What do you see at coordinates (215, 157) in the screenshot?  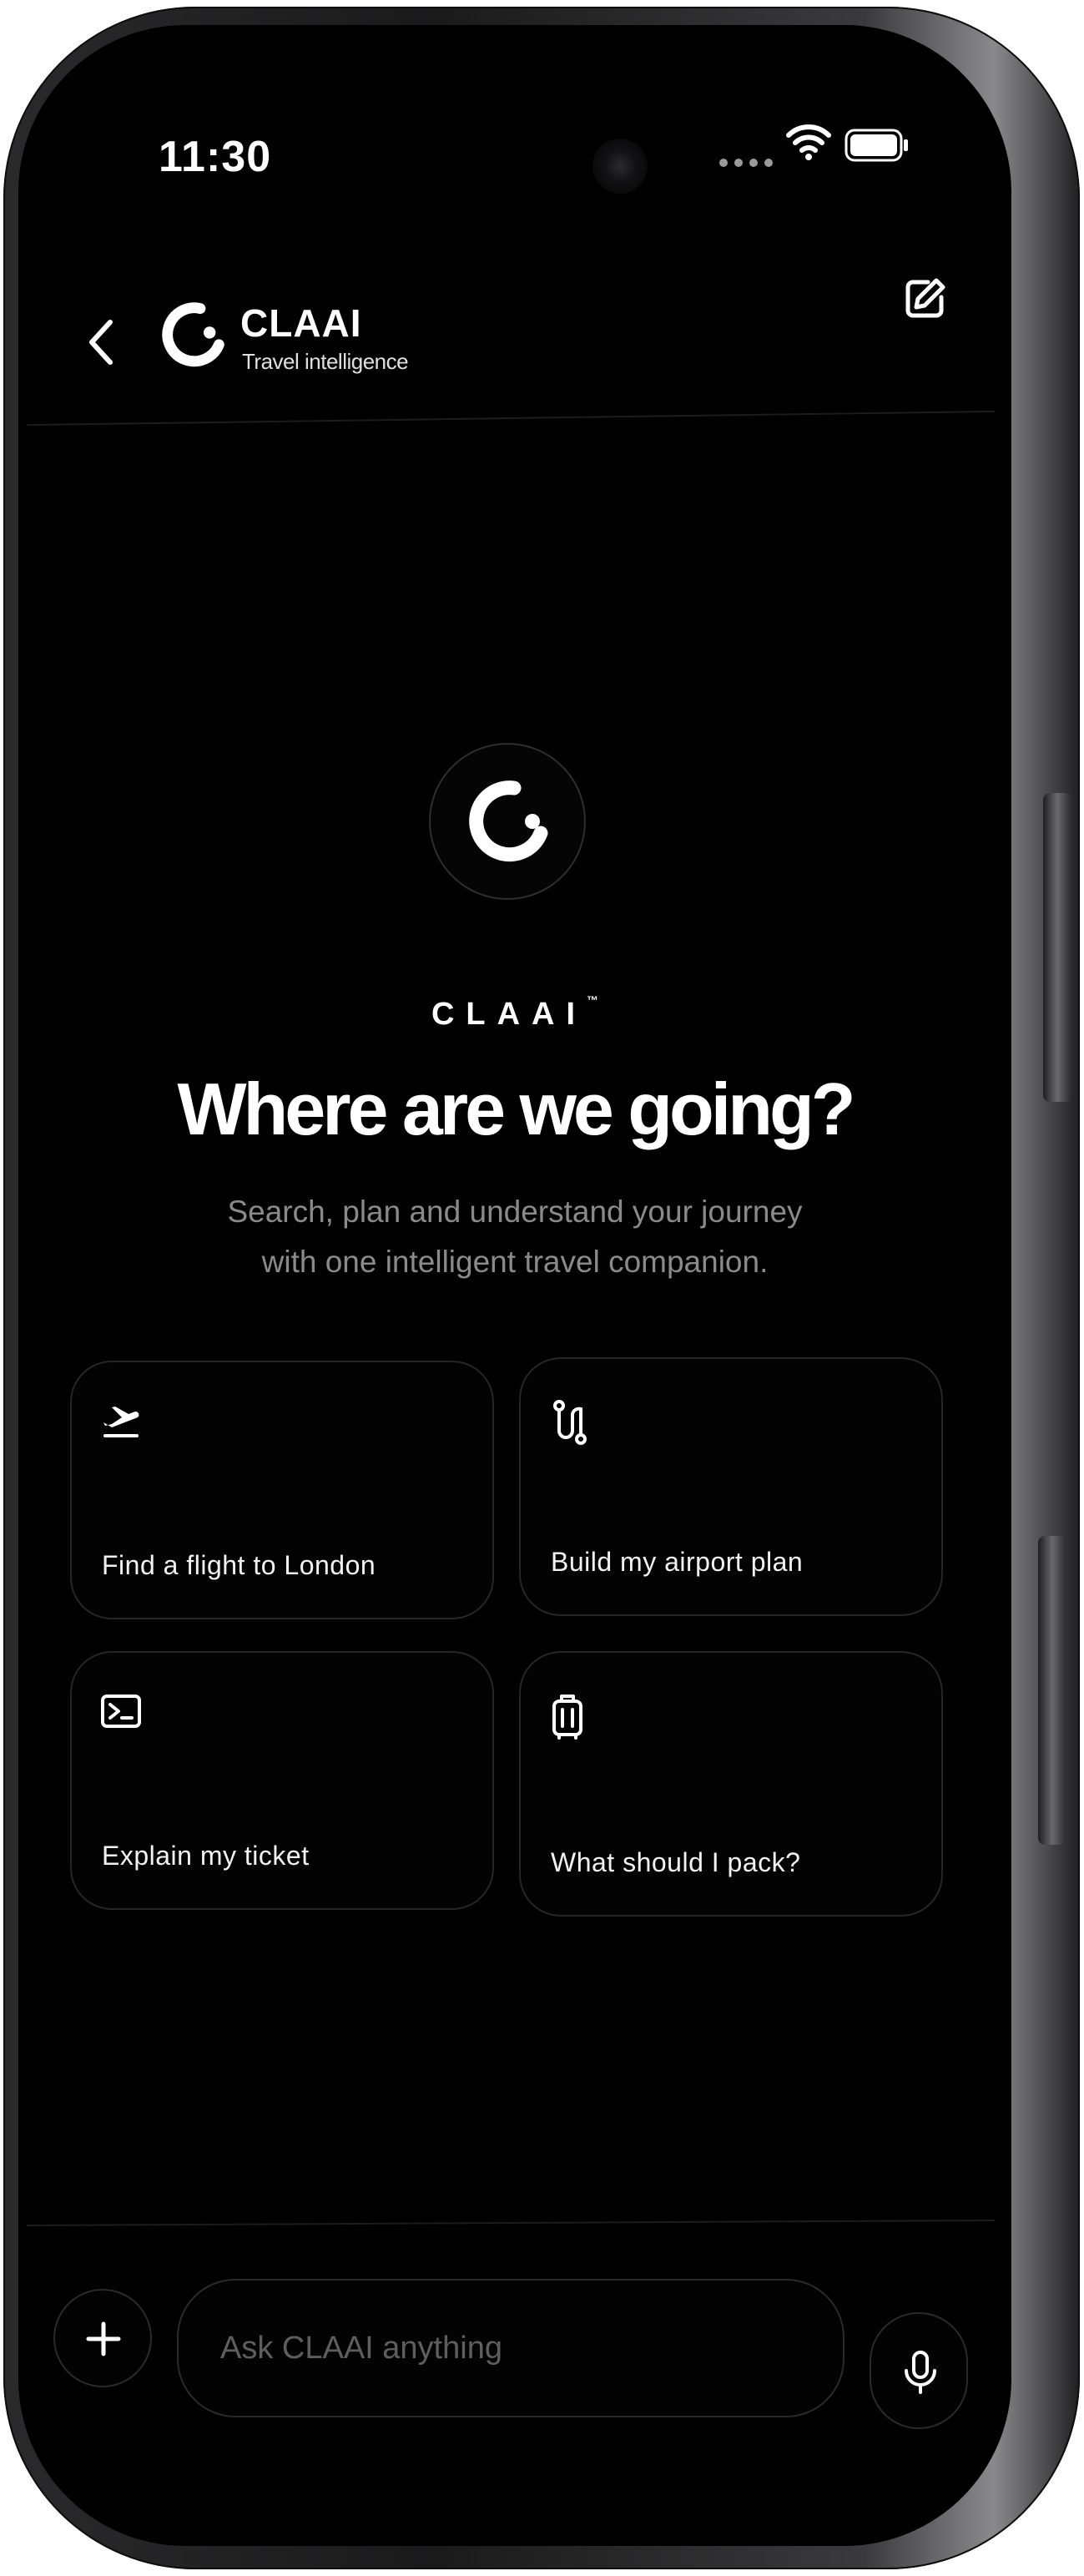 I see `status-time: 11:30` at bounding box center [215, 157].